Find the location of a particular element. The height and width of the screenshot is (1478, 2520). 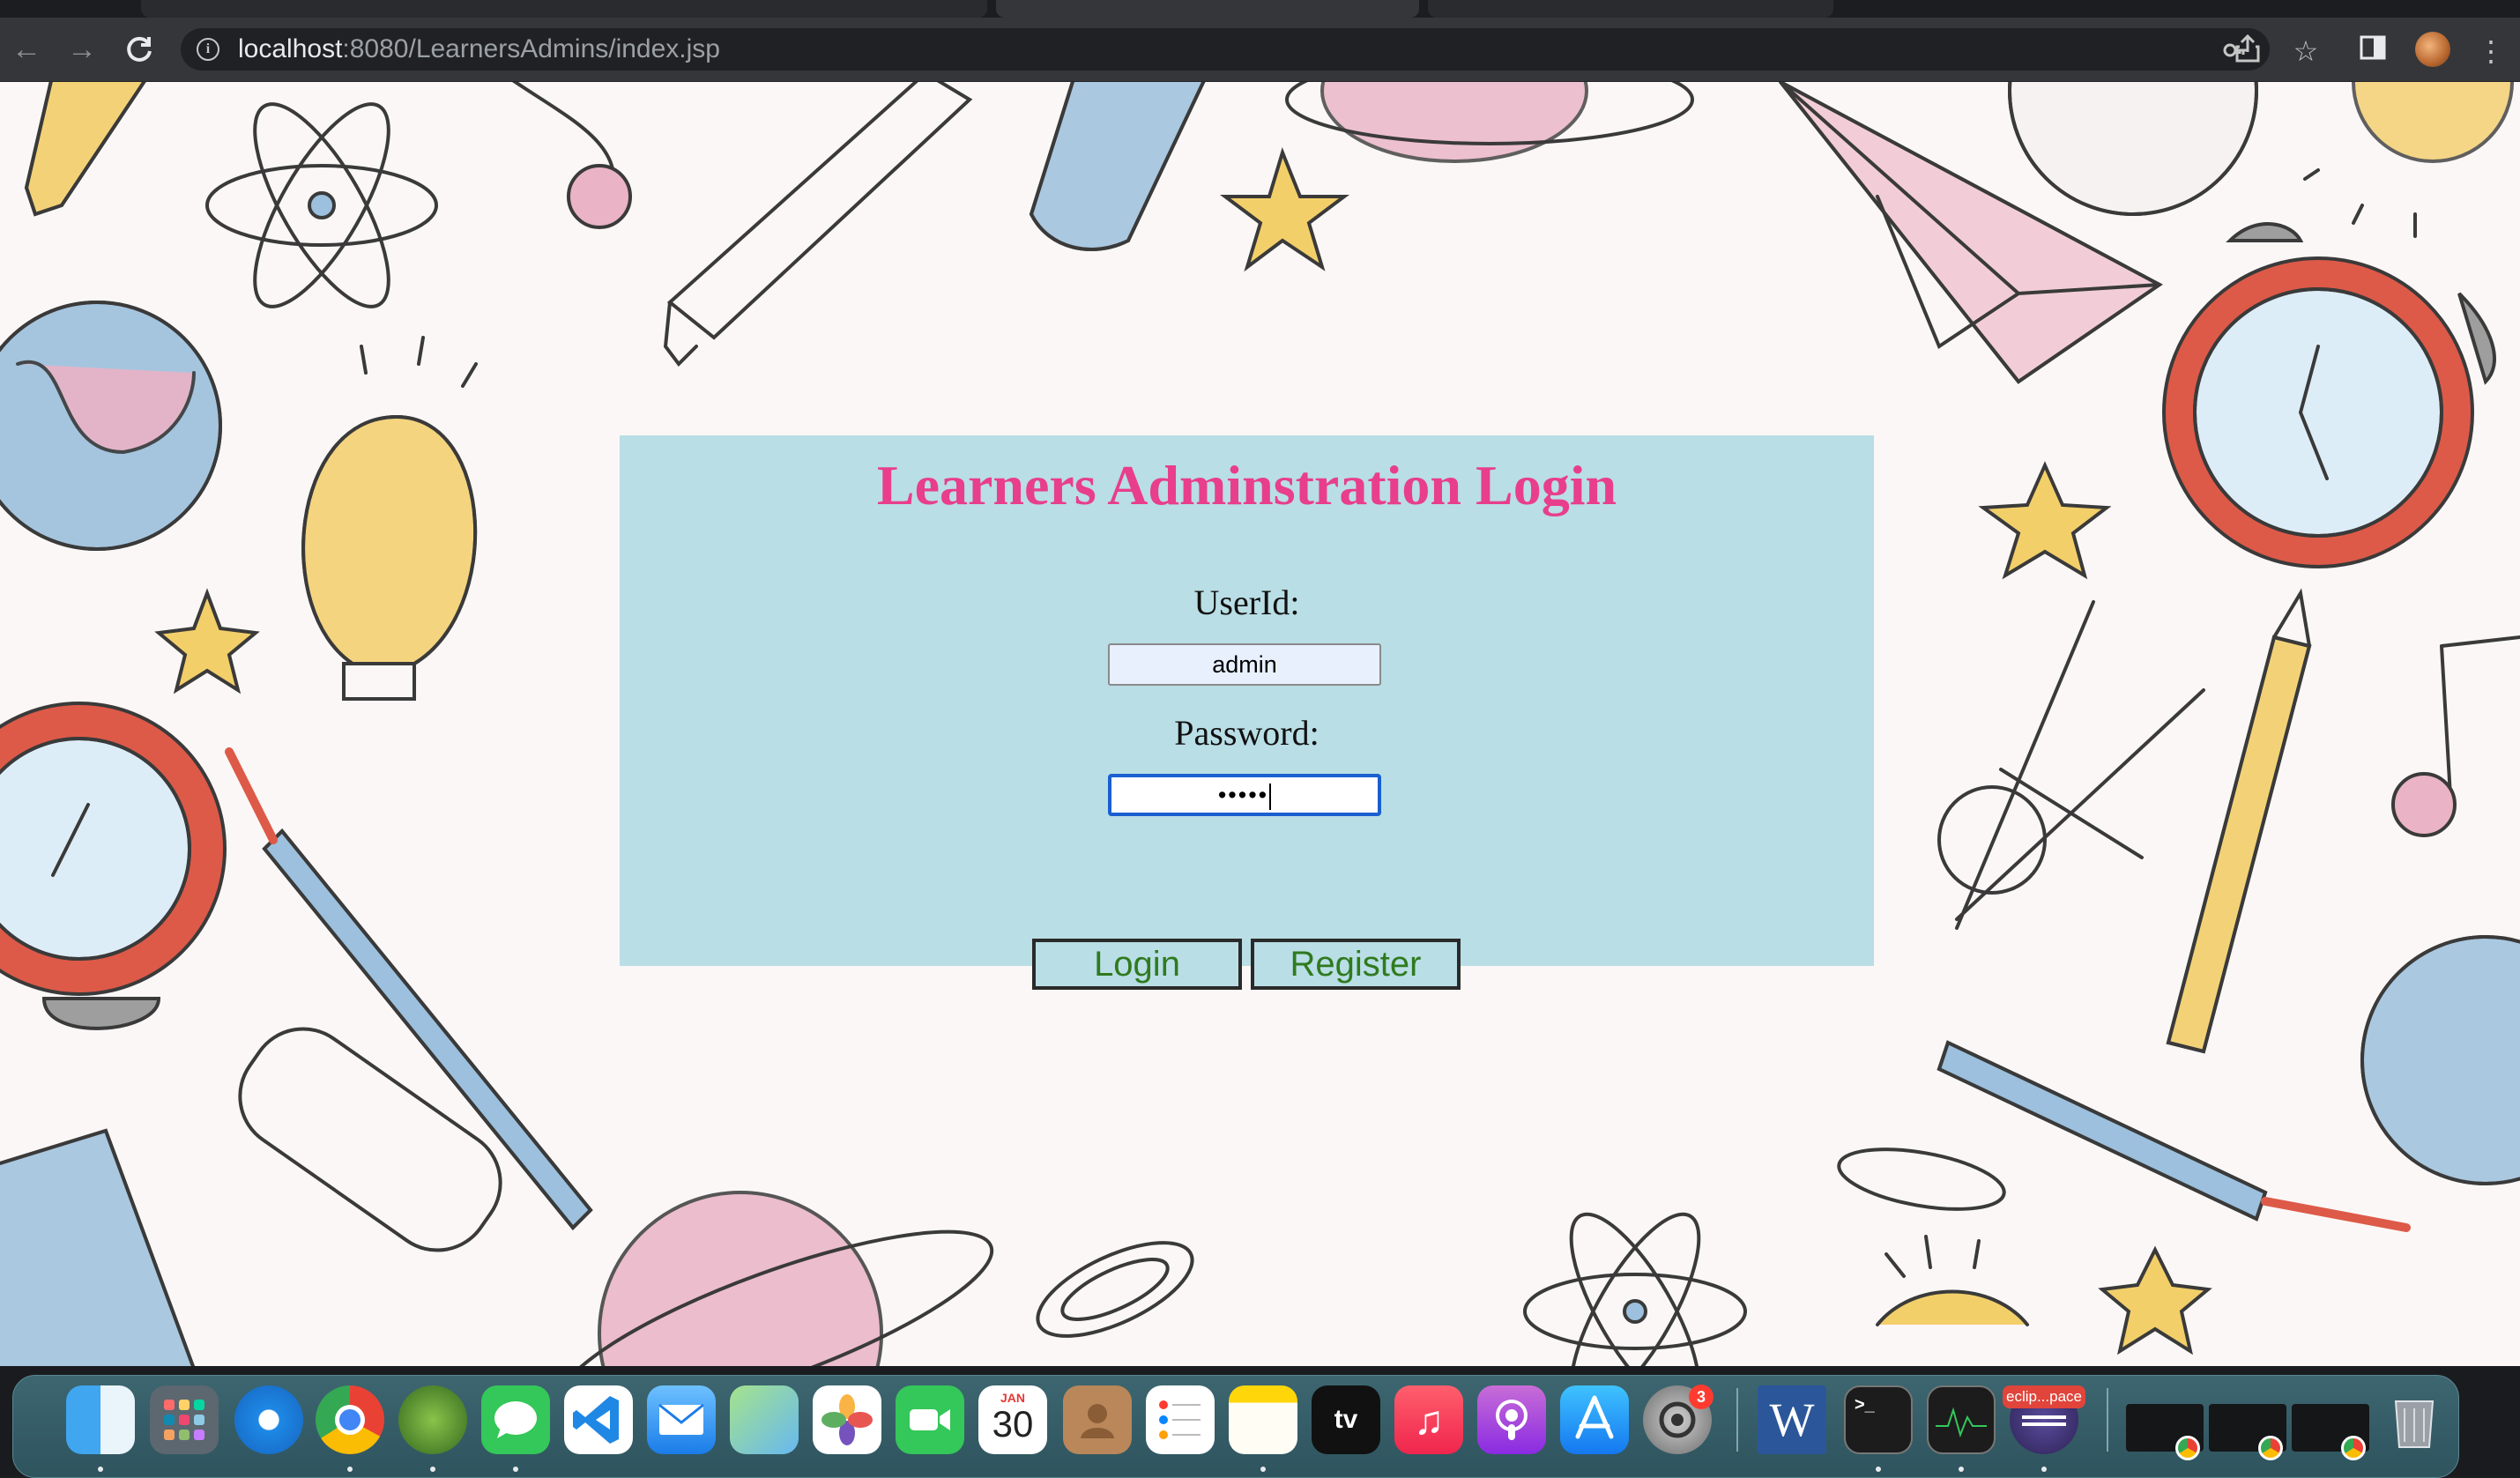

compass-icon is located at coordinates (2071, 765).